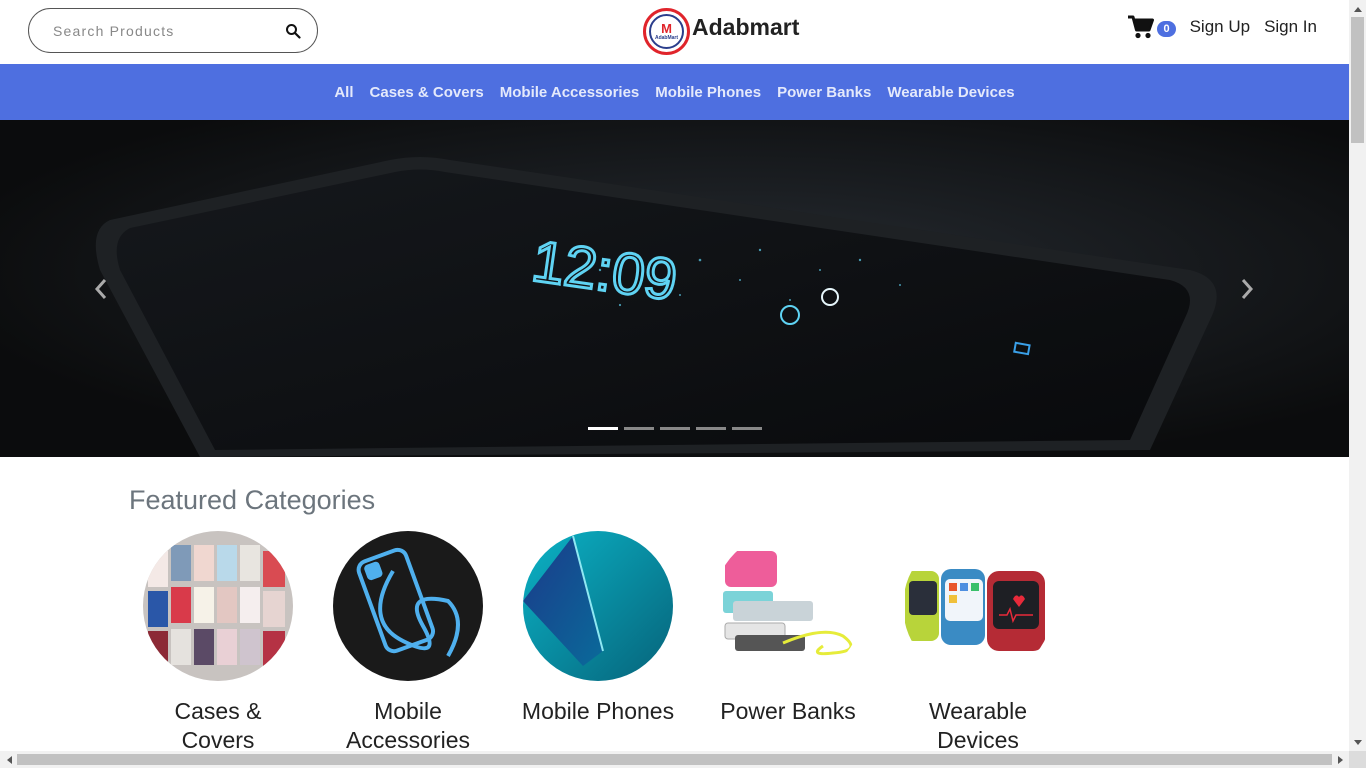 The height and width of the screenshot is (768, 1366). What do you see at coordinates (666, 28) in the screenshot?
I see `logo-mark: M` at bounding box center [666, 28].